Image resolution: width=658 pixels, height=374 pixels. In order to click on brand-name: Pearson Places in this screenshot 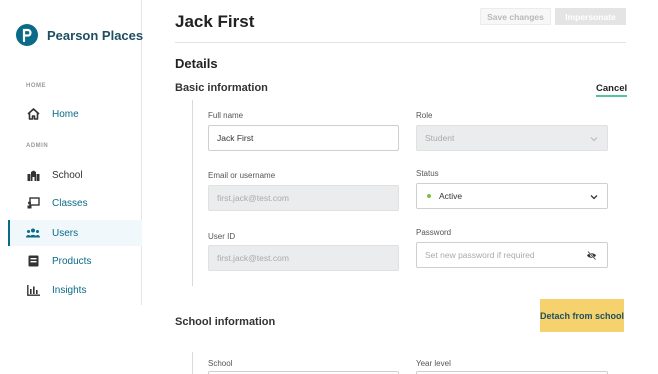, I will do `click(95, 35)`.